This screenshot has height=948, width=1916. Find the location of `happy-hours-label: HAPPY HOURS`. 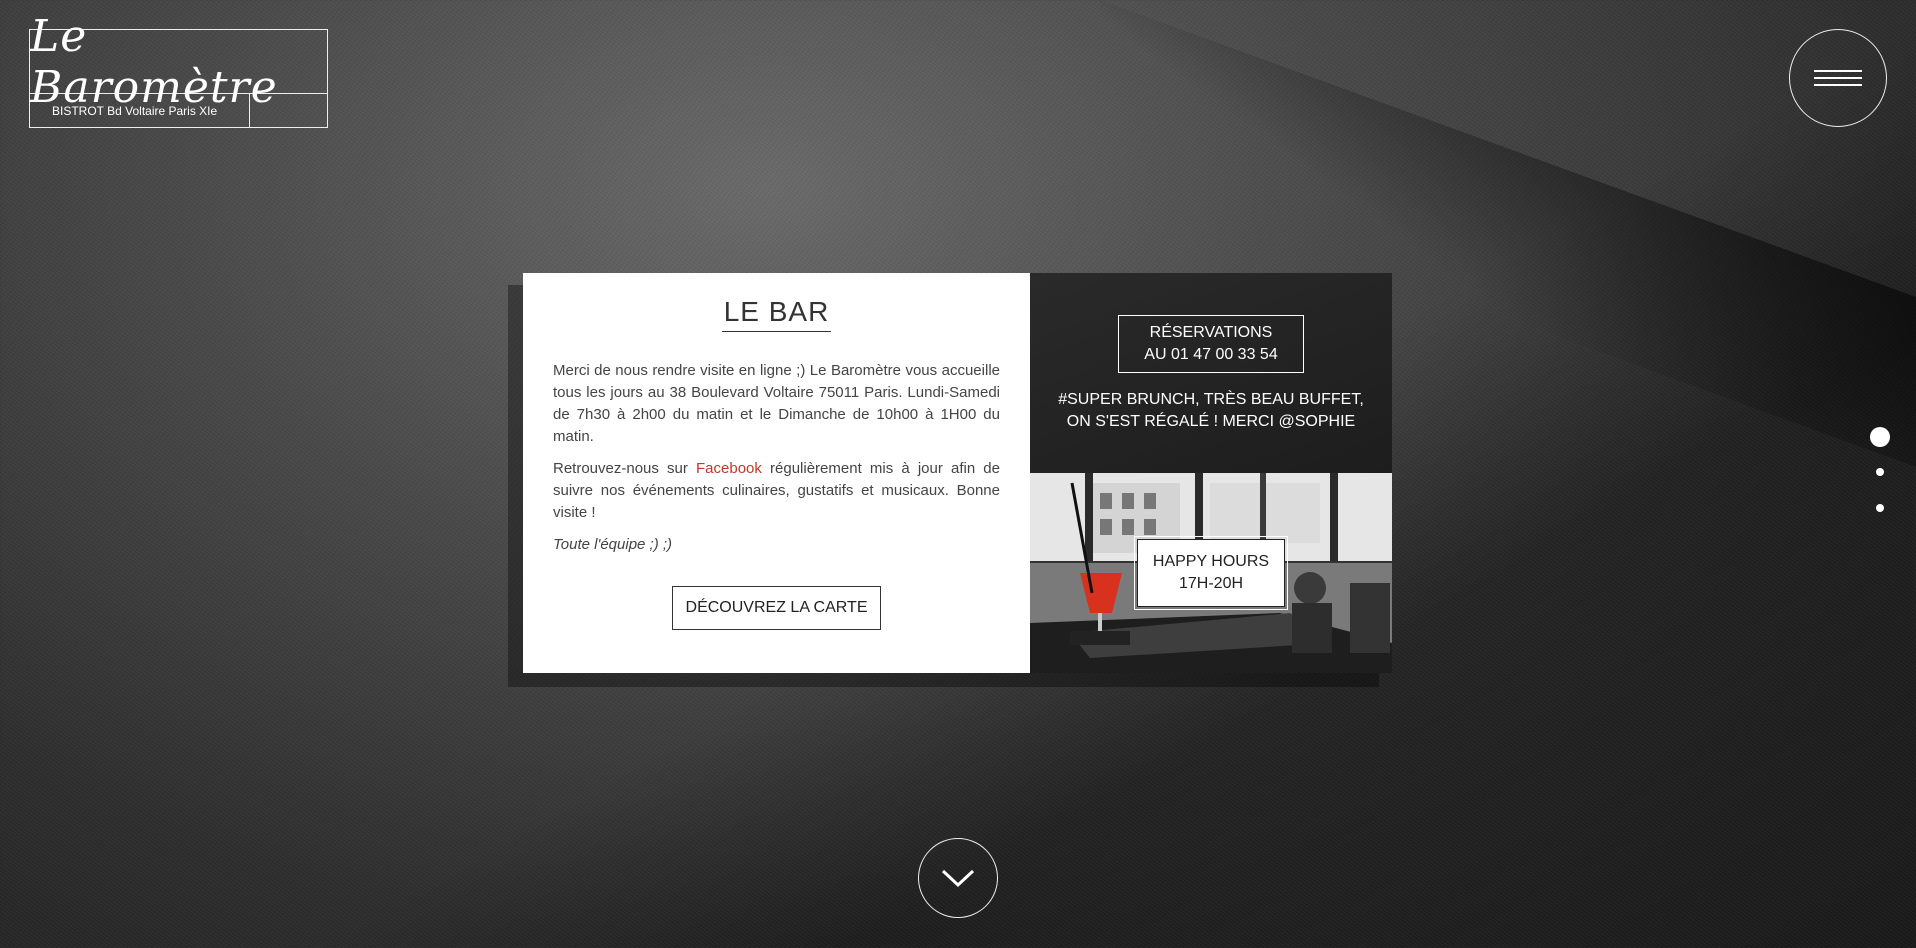

happy-hours-label: HAPPY HOURS is located at coordinates (1211, 561).